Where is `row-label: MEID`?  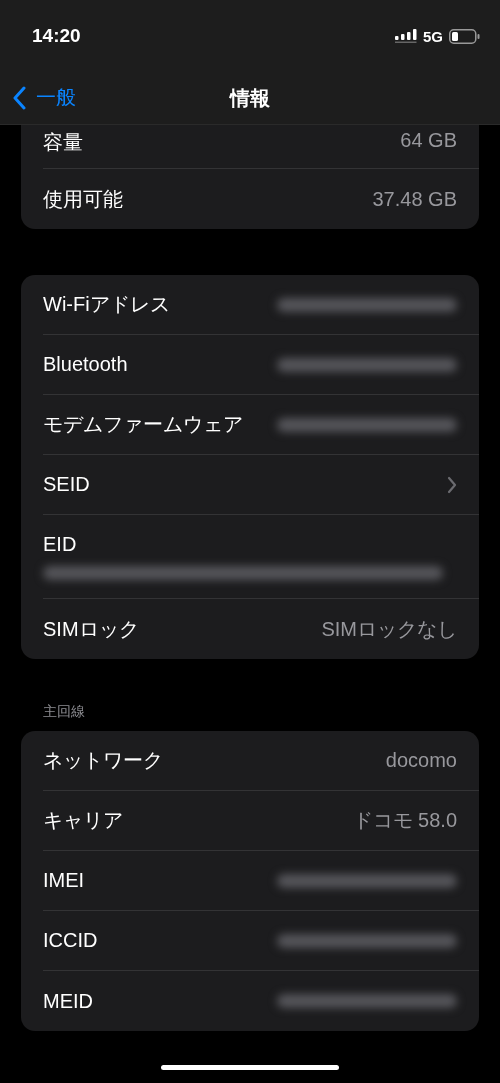
row-label: MEID is located at coordinates (68, 1001).